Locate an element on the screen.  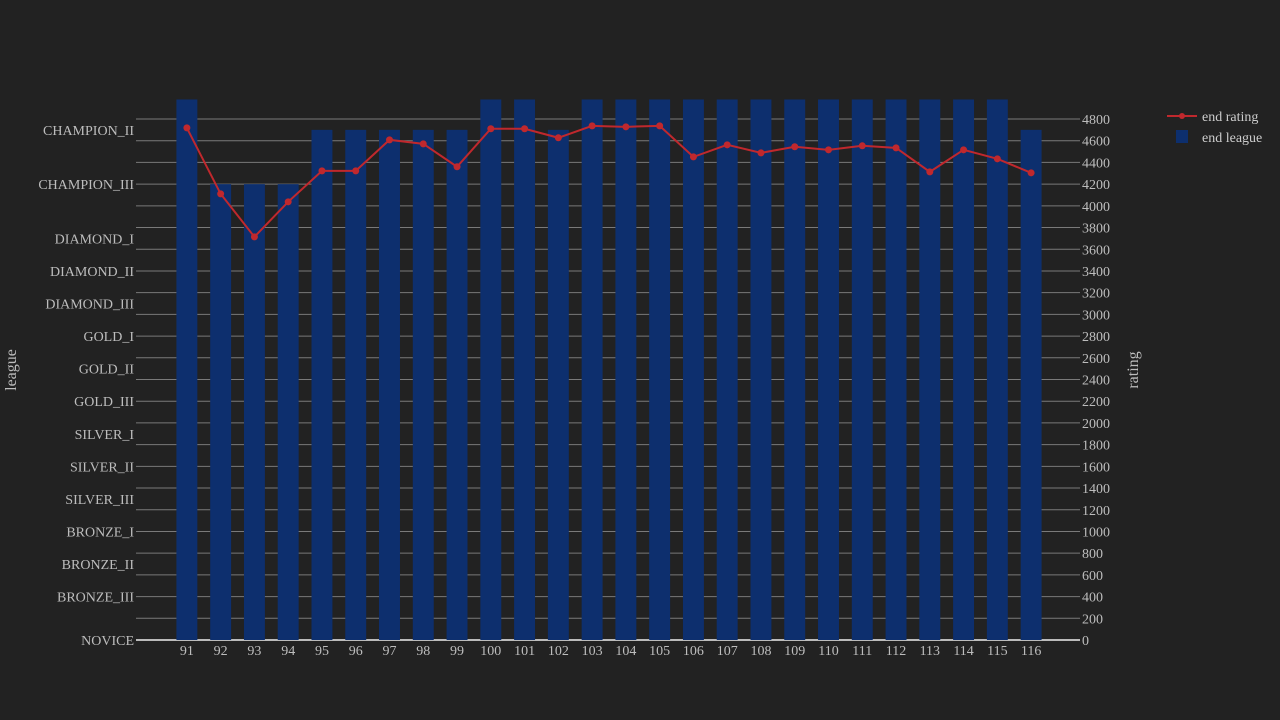
rating-tick-label: 3000 is located at coordinates (1096, 315).